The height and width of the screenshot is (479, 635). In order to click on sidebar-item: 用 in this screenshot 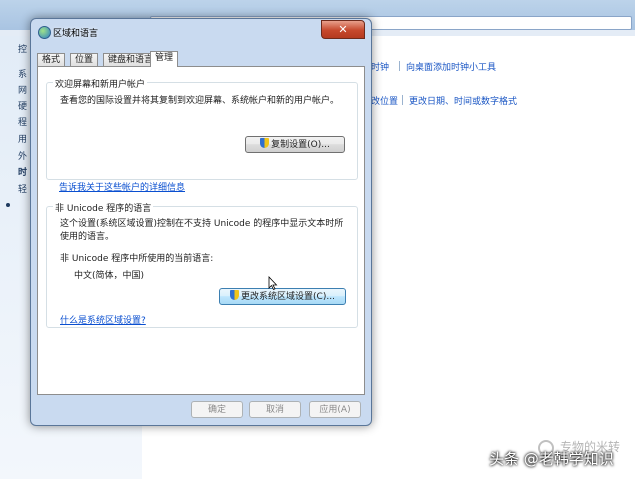, I will do `click(22, 138)`.